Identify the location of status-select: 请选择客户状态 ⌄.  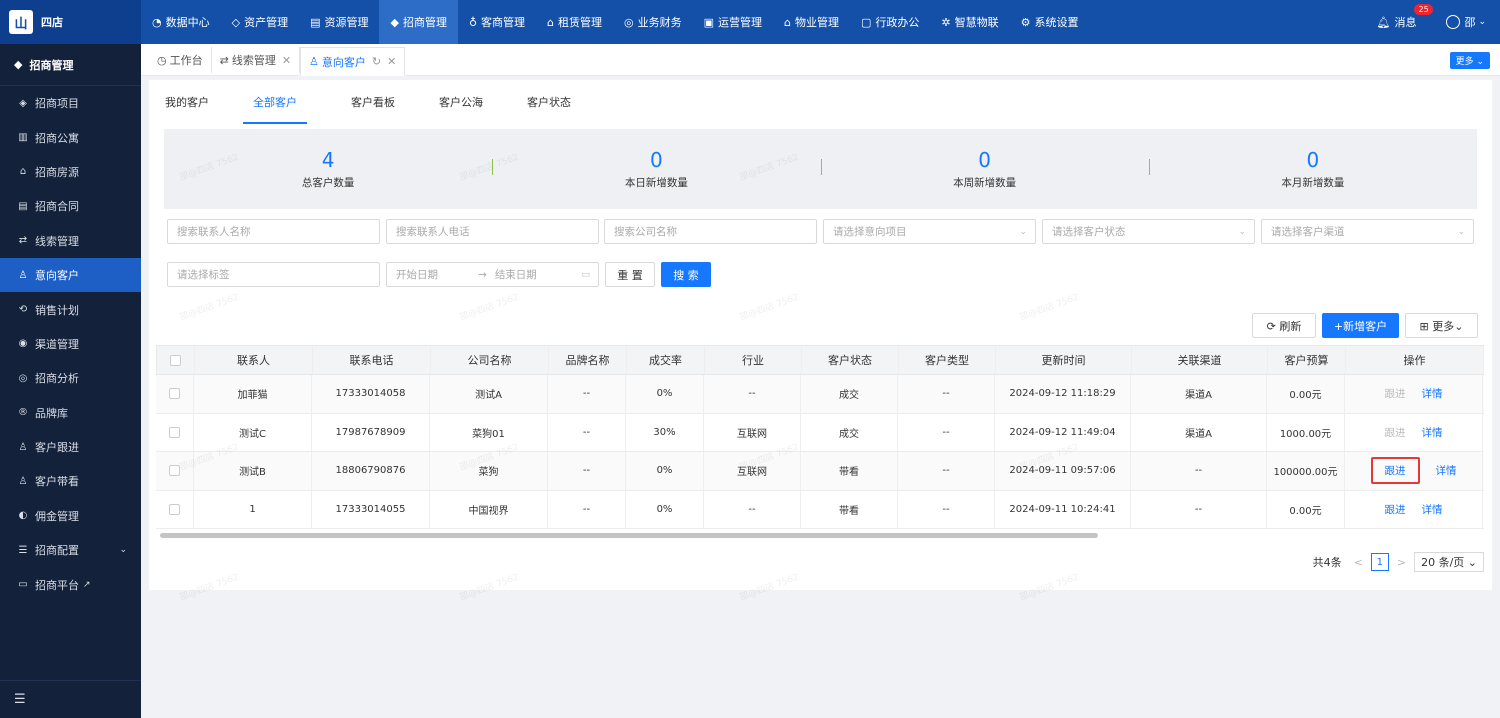
(1148, 231).